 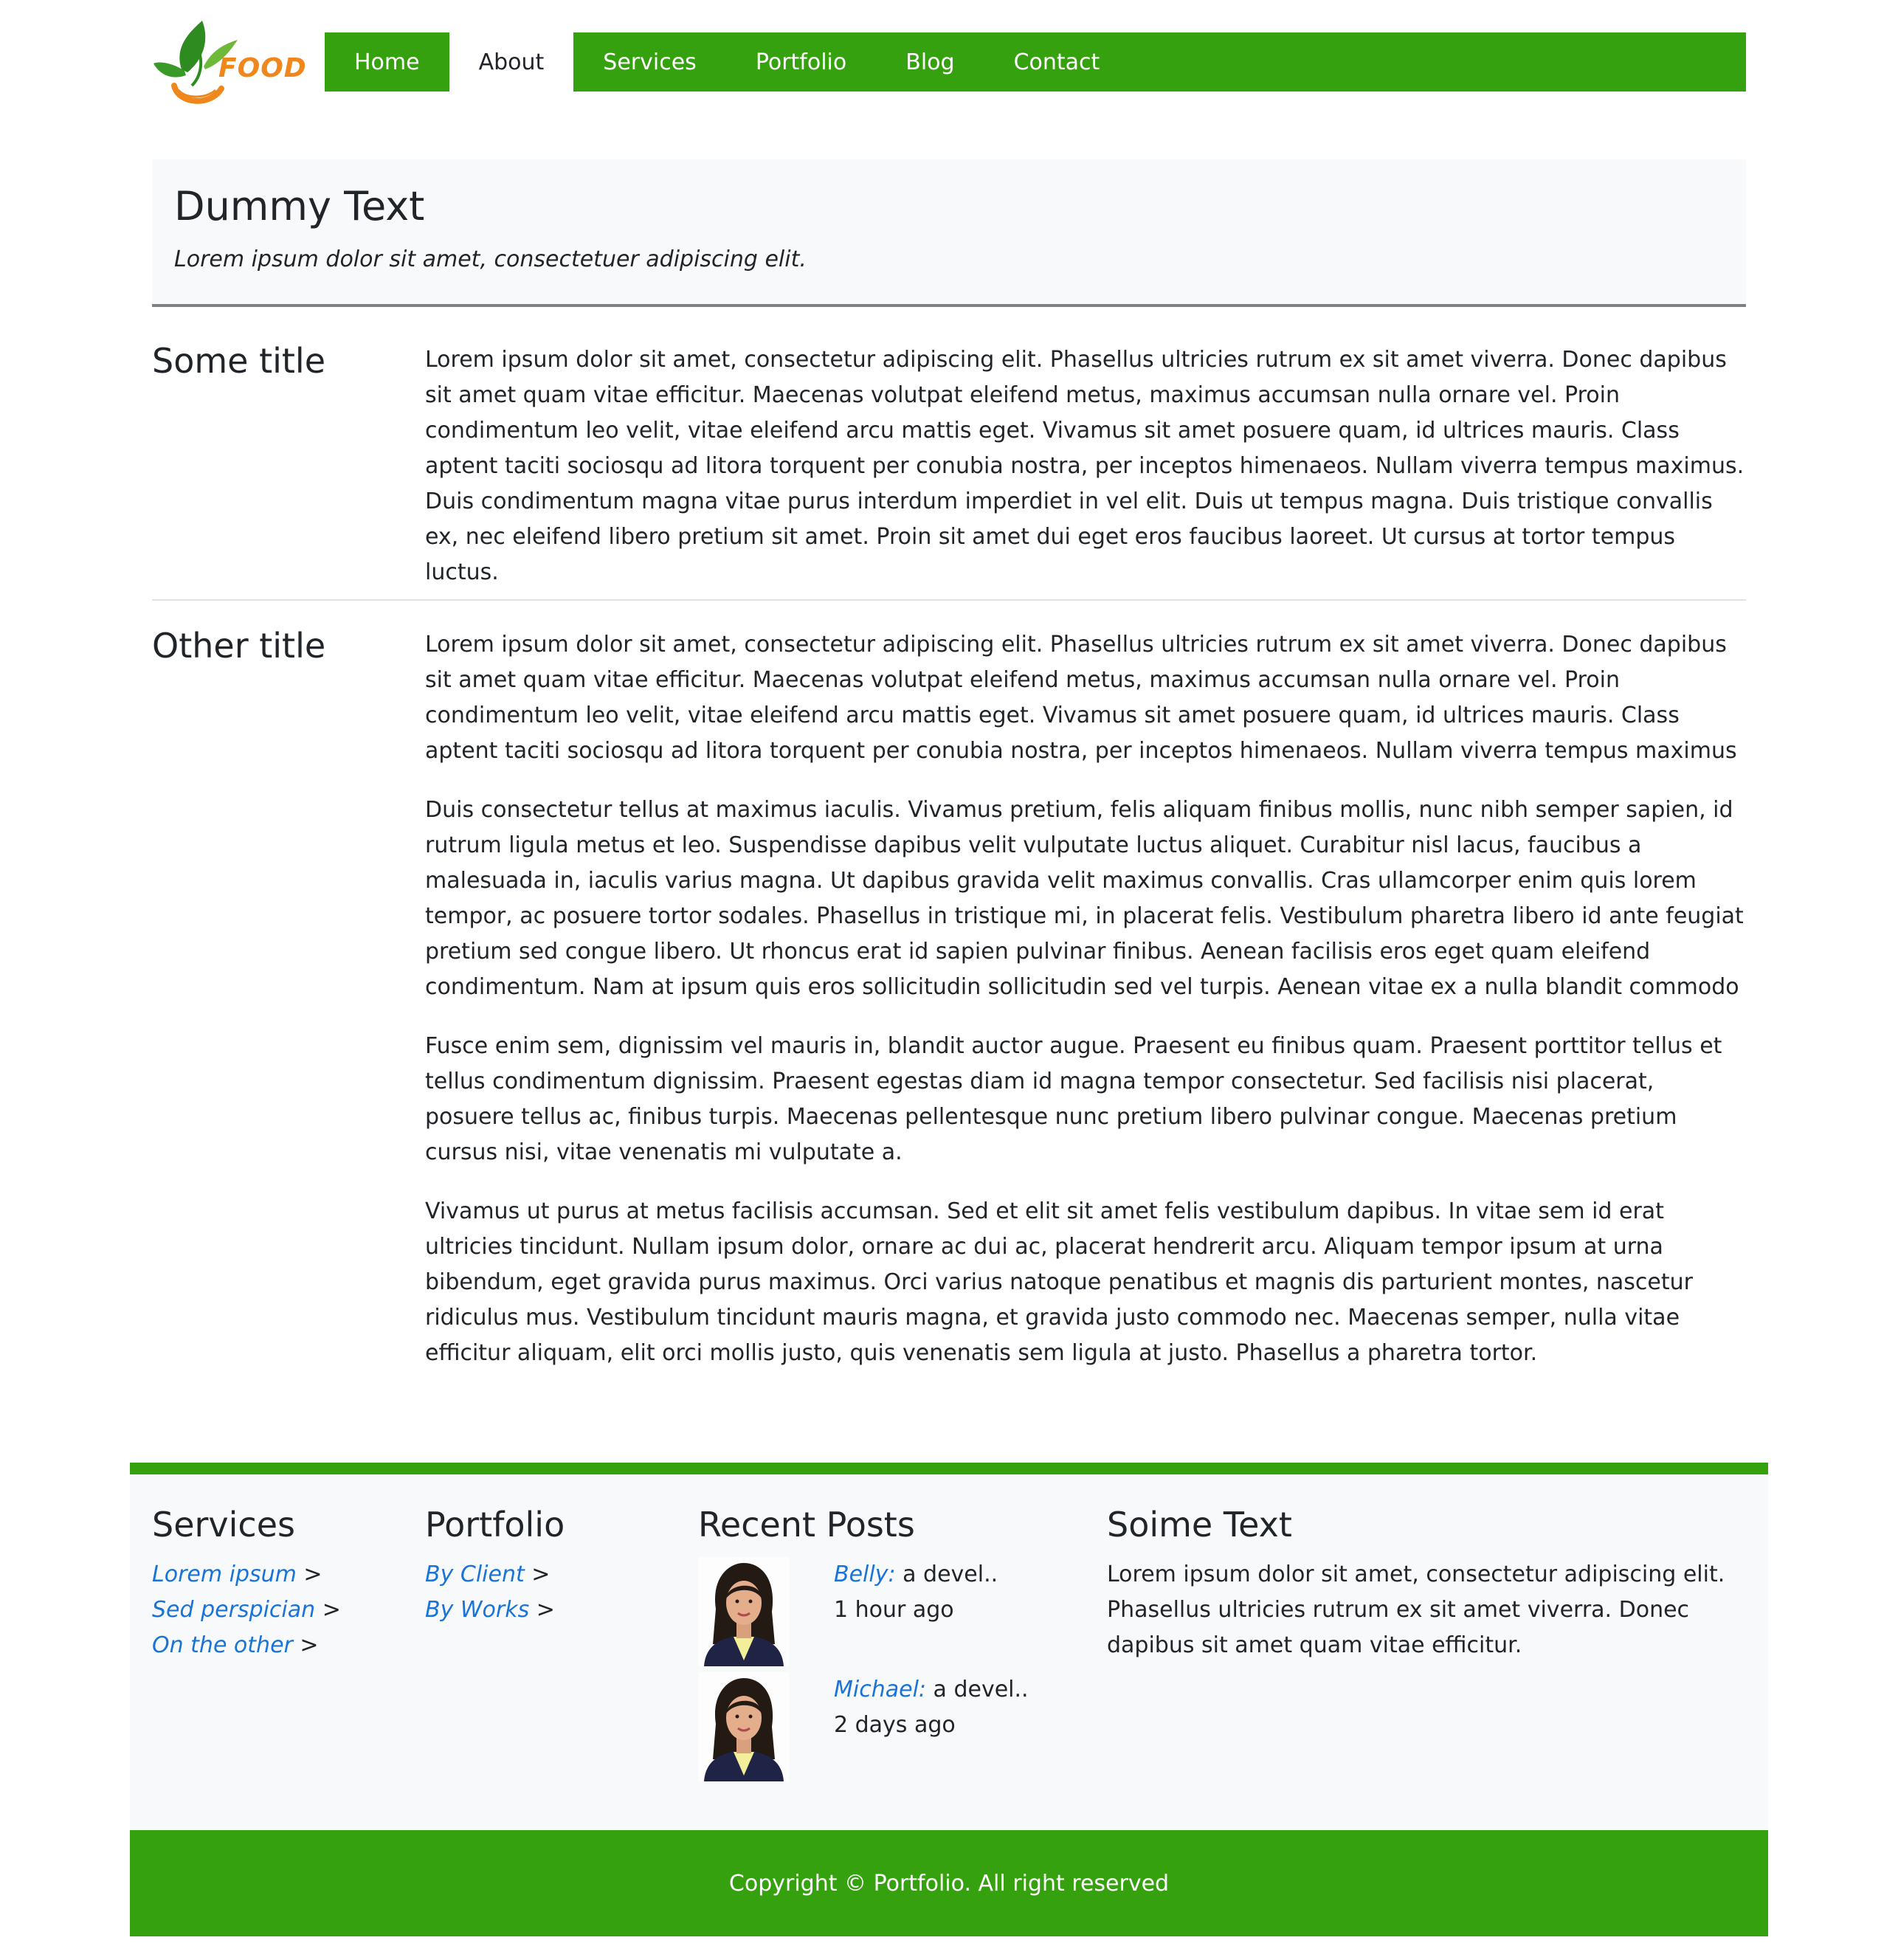 I want to click on post-author-link: Belly:, so click(x=865, y=1574).